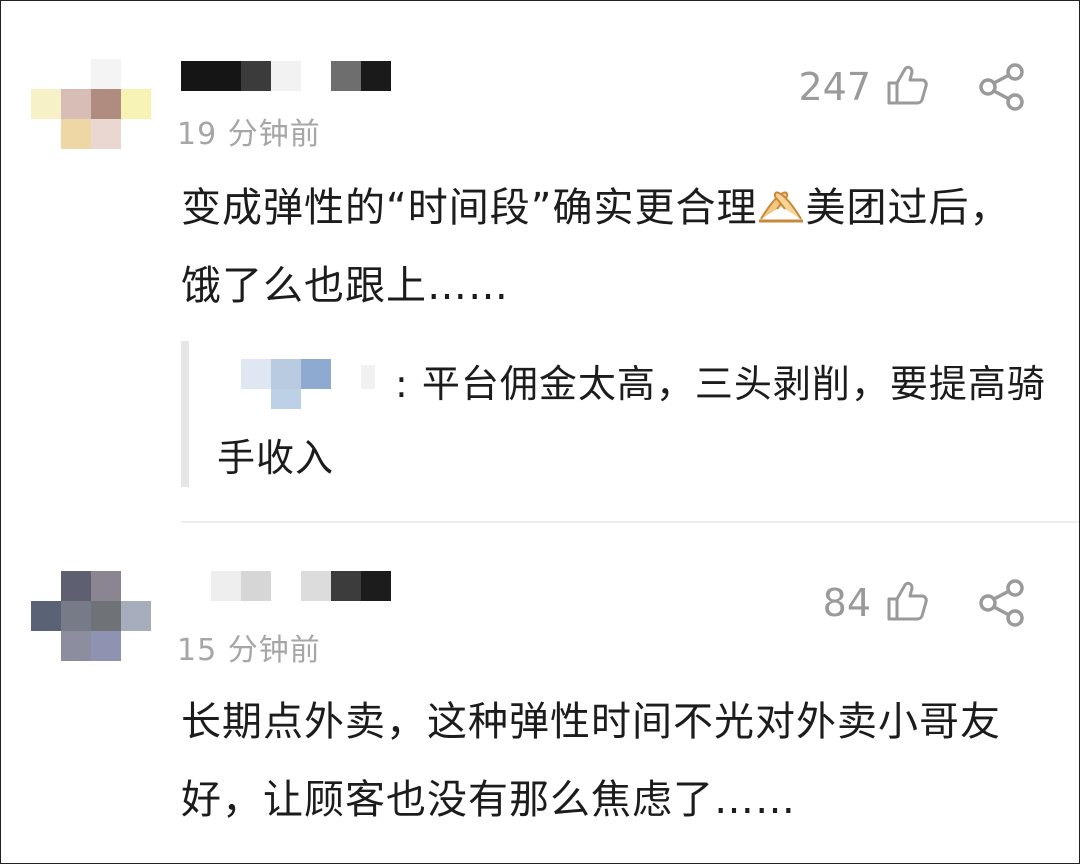 Image resolution: width=1080 pixels, height=864 pixels. Describe the element at coordinates (846, 603) in the screenshot. I see `like-count: 84` at that location.